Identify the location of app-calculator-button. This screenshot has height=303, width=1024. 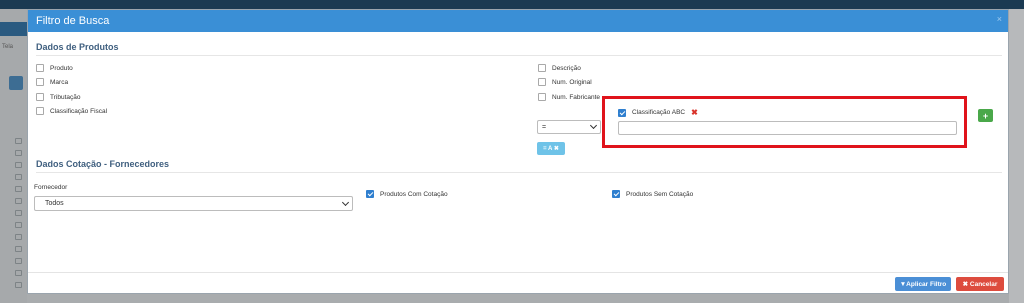
(16, 83).